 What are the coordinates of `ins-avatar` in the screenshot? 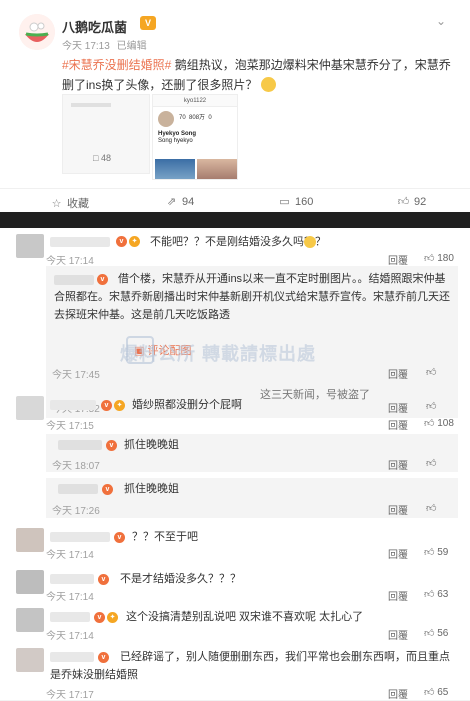 It's located at (166, 119).